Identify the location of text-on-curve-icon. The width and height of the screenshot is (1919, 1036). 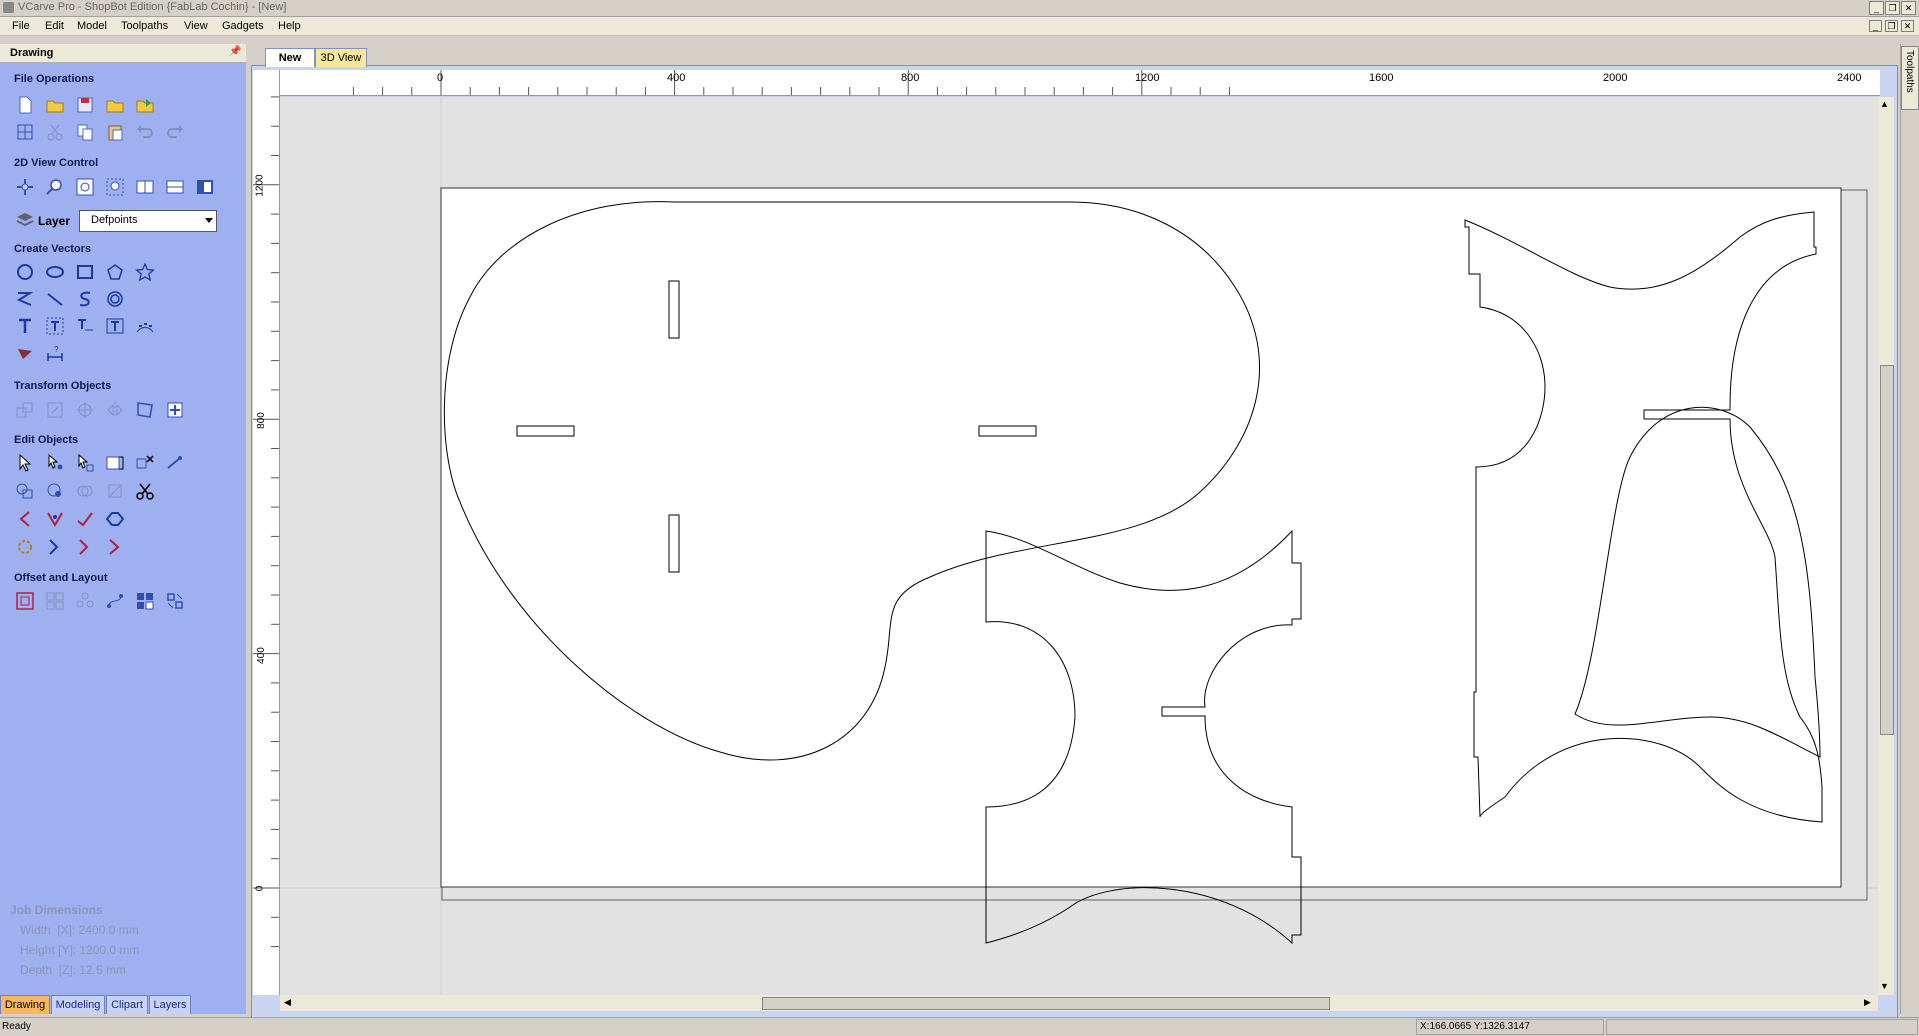
(85, 326).